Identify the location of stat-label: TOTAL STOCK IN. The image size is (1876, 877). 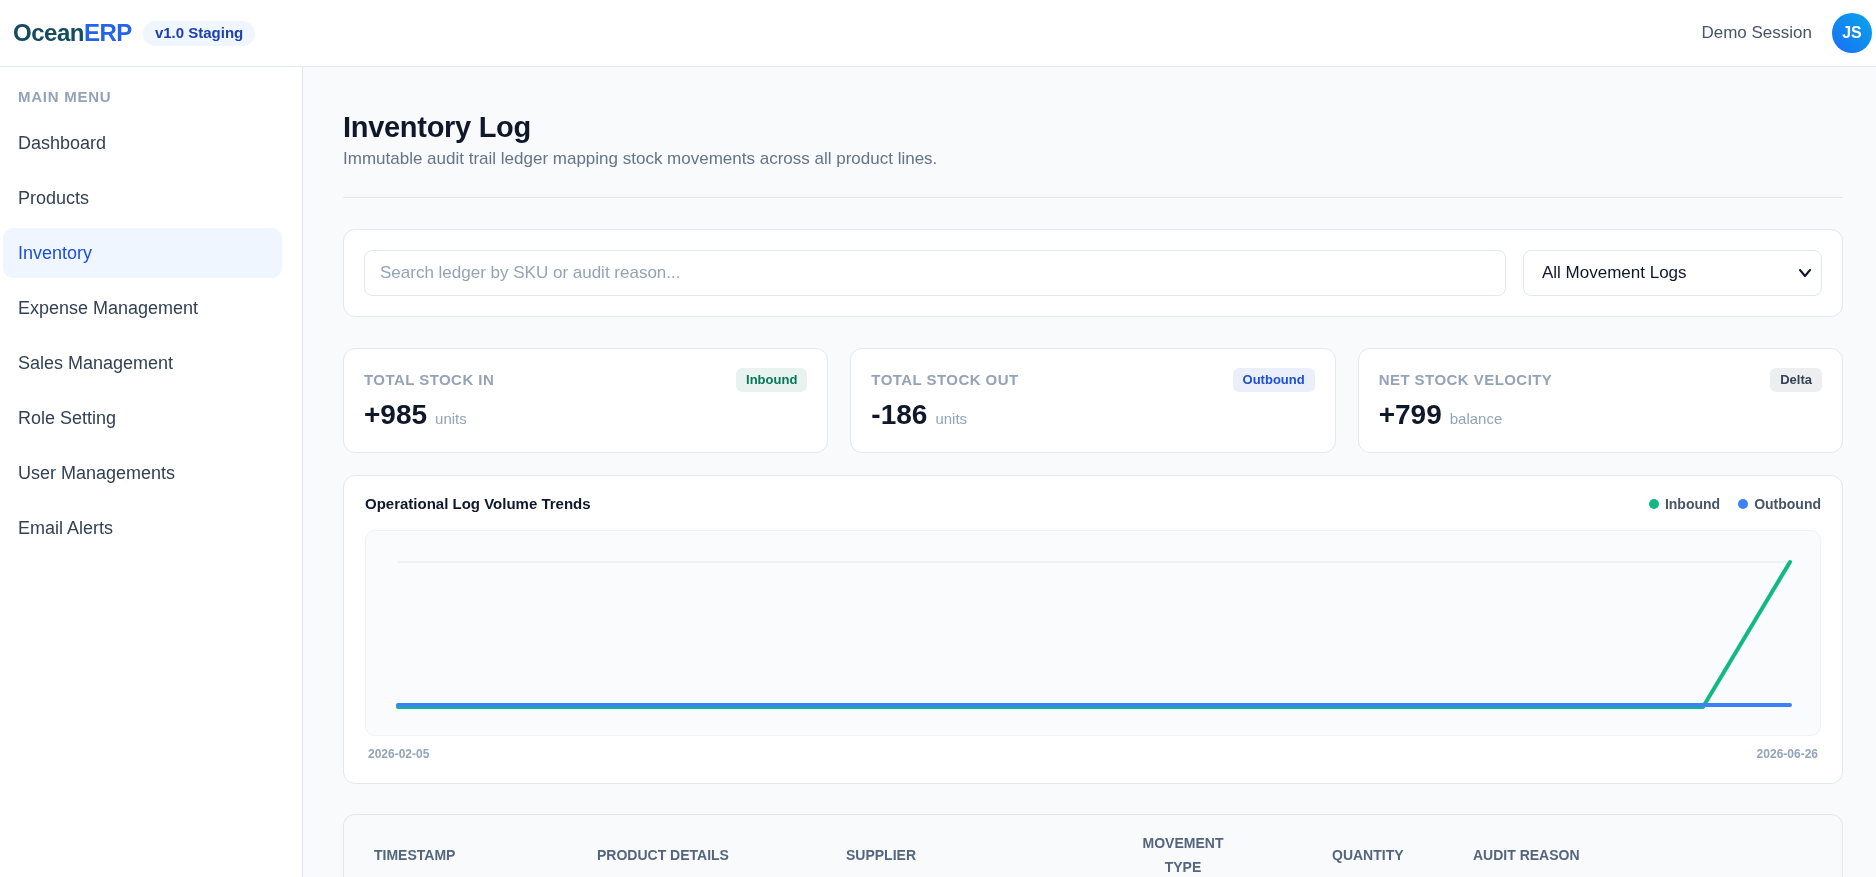
(429, 379).